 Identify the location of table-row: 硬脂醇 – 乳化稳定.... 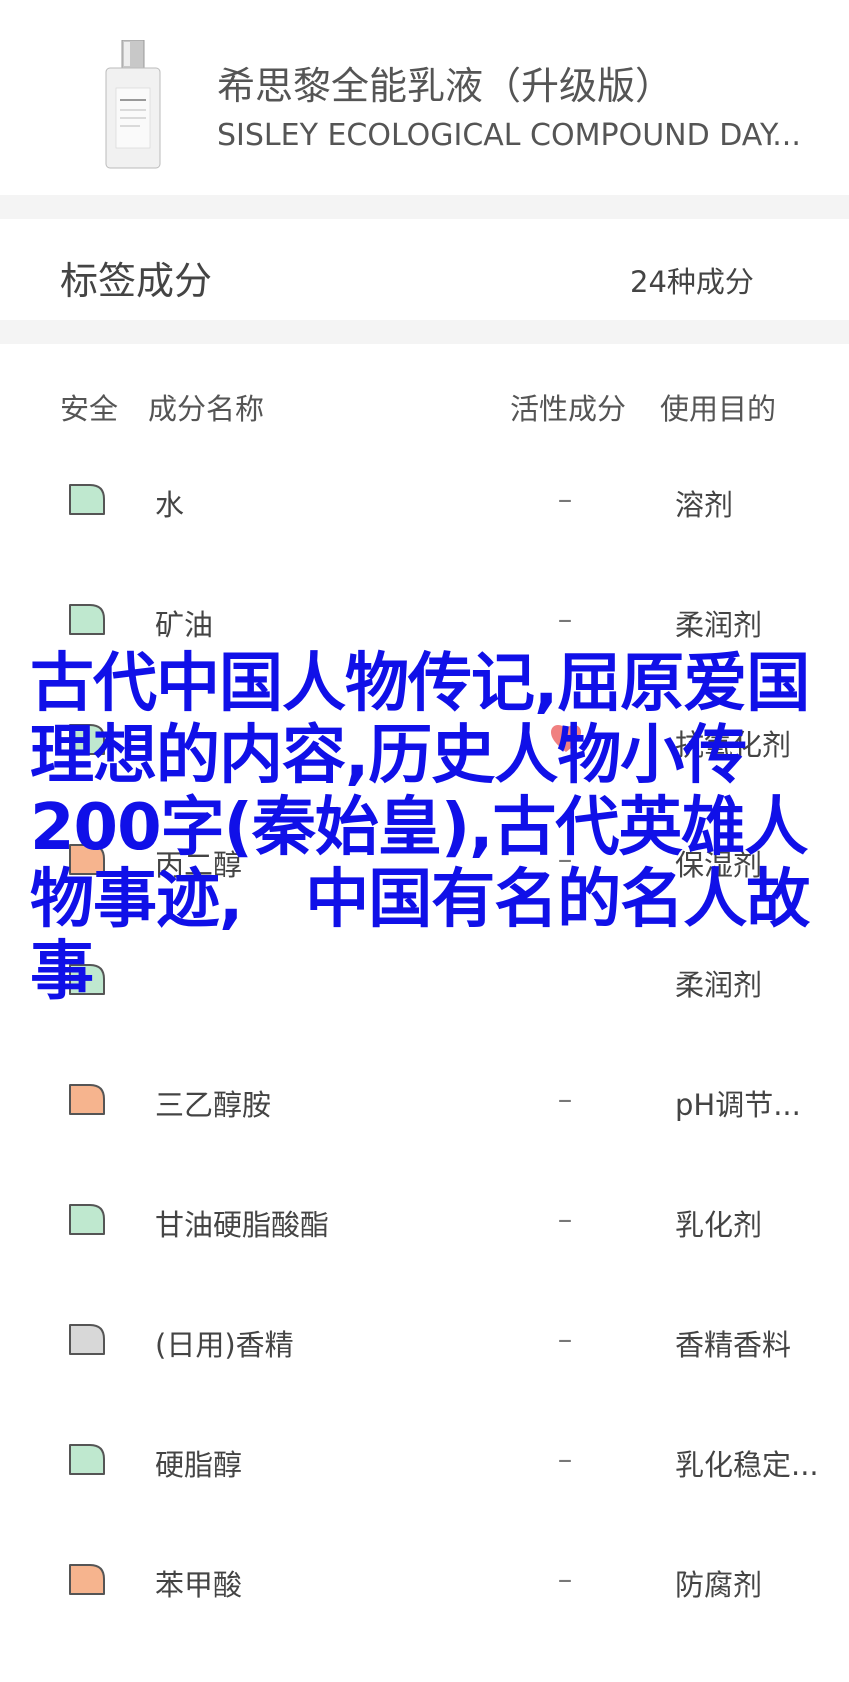
(424, 1502).